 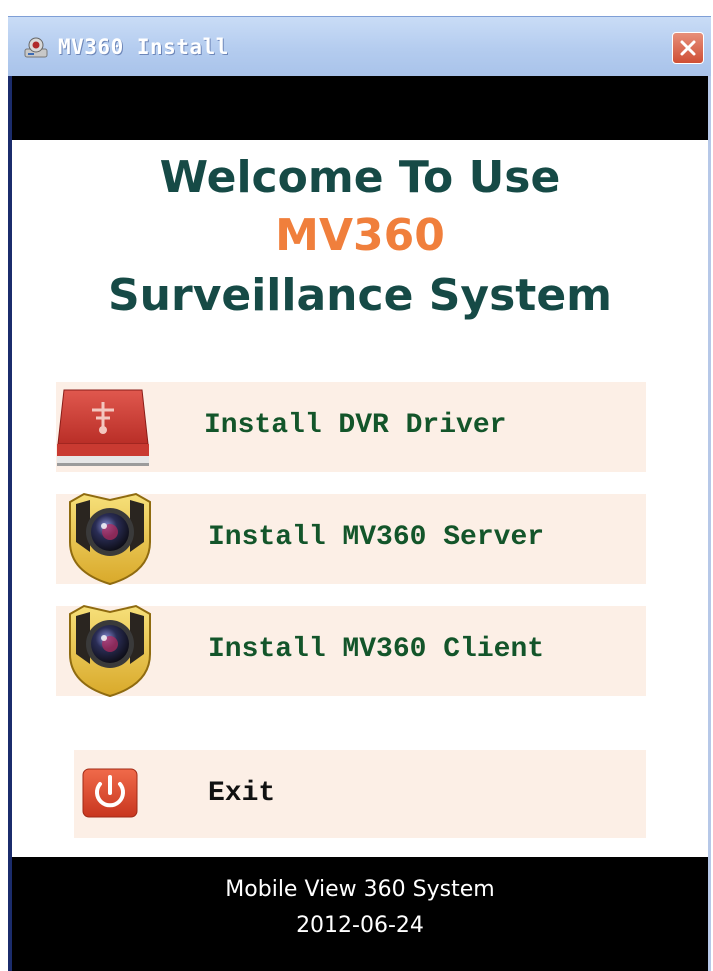 I want to click on app-icon, so click(x=36, y=47).